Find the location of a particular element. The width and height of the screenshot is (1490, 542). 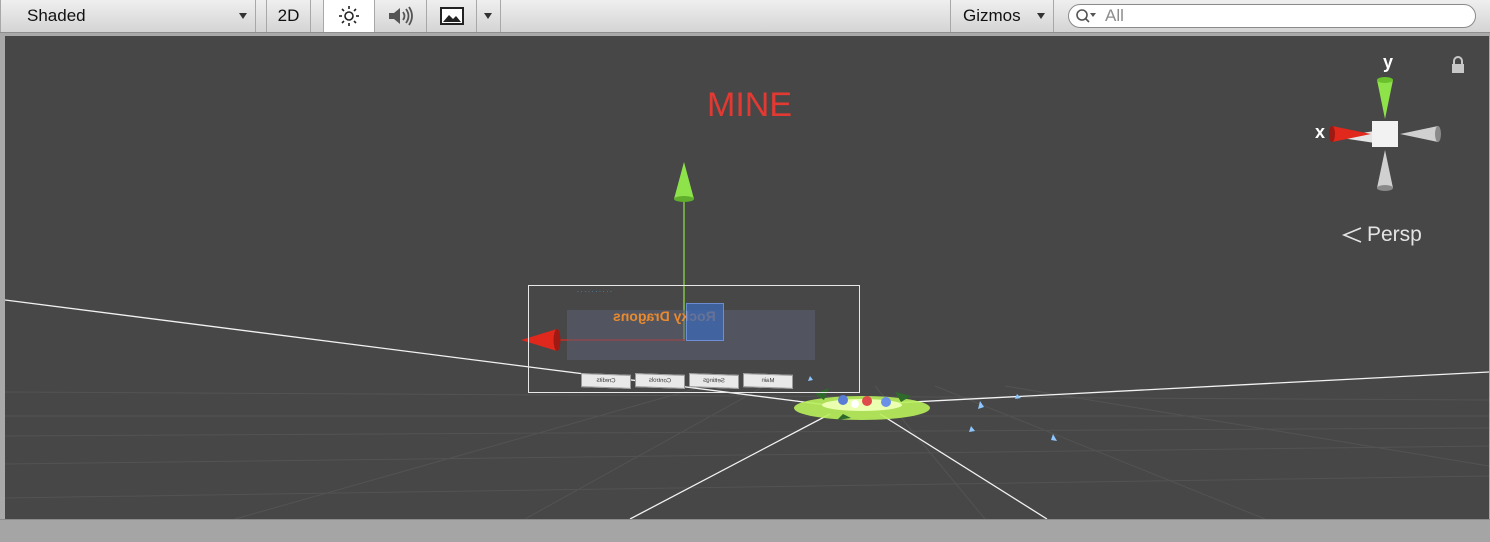

canvas-button-row: Credits Controls Settings Main is located at coordinates (687, 381).